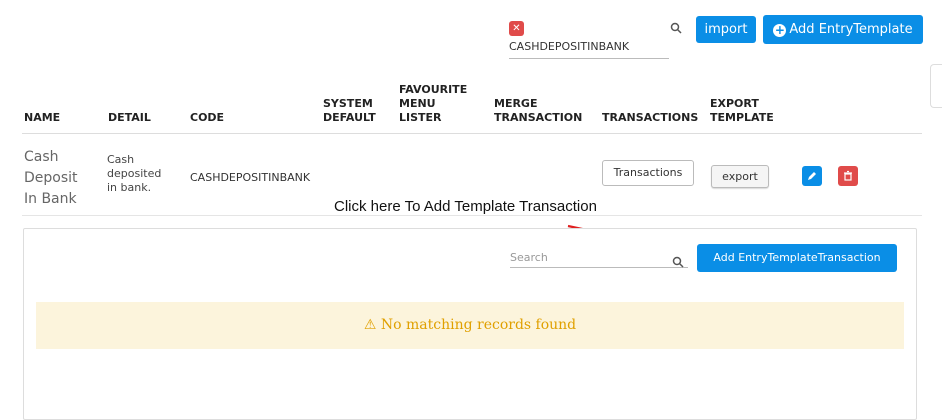 The height and width of the screenshot is (420, 942). I want to click on column-header-merge-transaction: MERGE TRANSACTION, so click(538, 111).